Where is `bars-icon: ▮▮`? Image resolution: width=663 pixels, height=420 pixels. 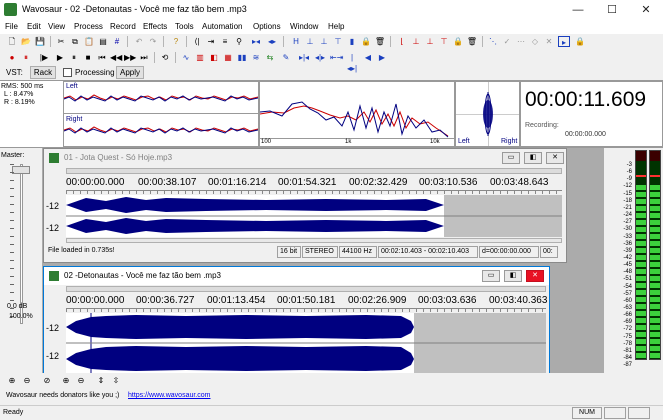 bars-icon: ▮▮ is located at coordinates (242, 57).